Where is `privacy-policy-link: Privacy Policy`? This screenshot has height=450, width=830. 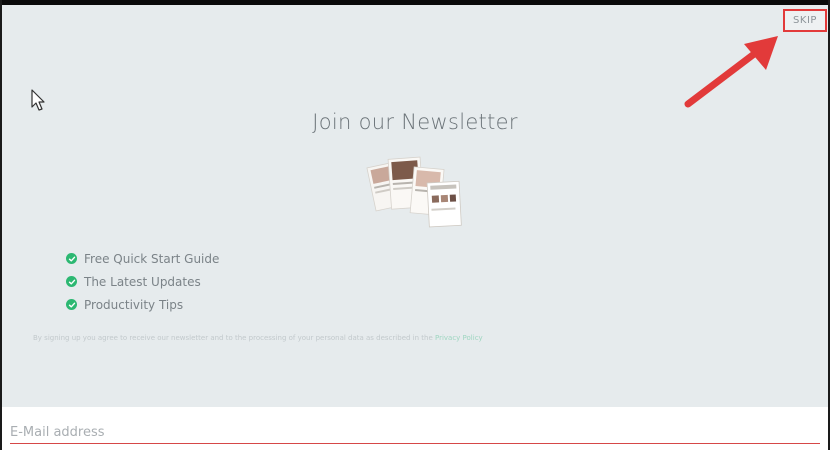 privacy-policy-link: Privacy Policy is located at coordinates (459, 338).